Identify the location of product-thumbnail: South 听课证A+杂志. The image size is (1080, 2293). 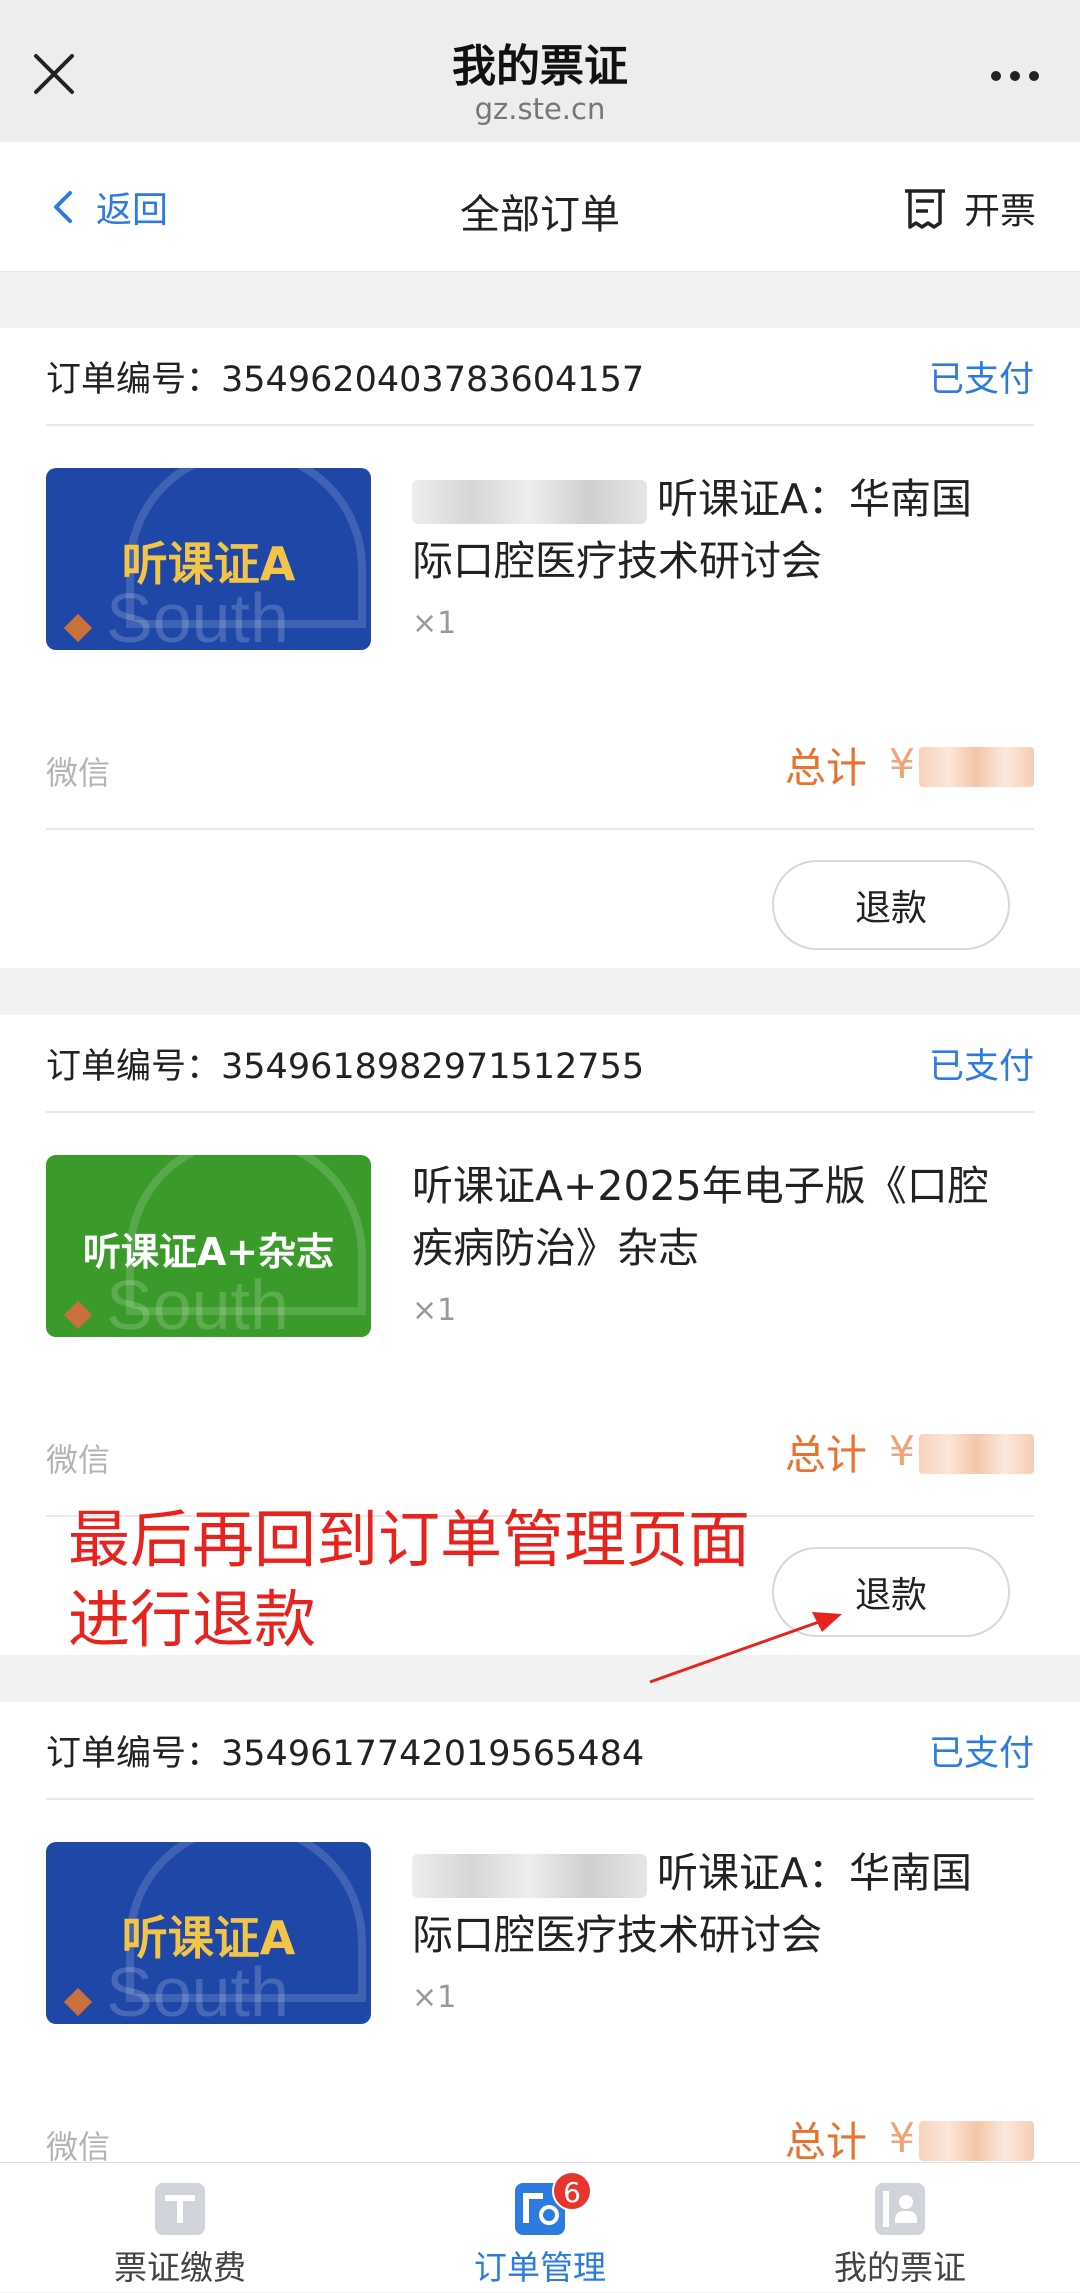
(208, 1246).